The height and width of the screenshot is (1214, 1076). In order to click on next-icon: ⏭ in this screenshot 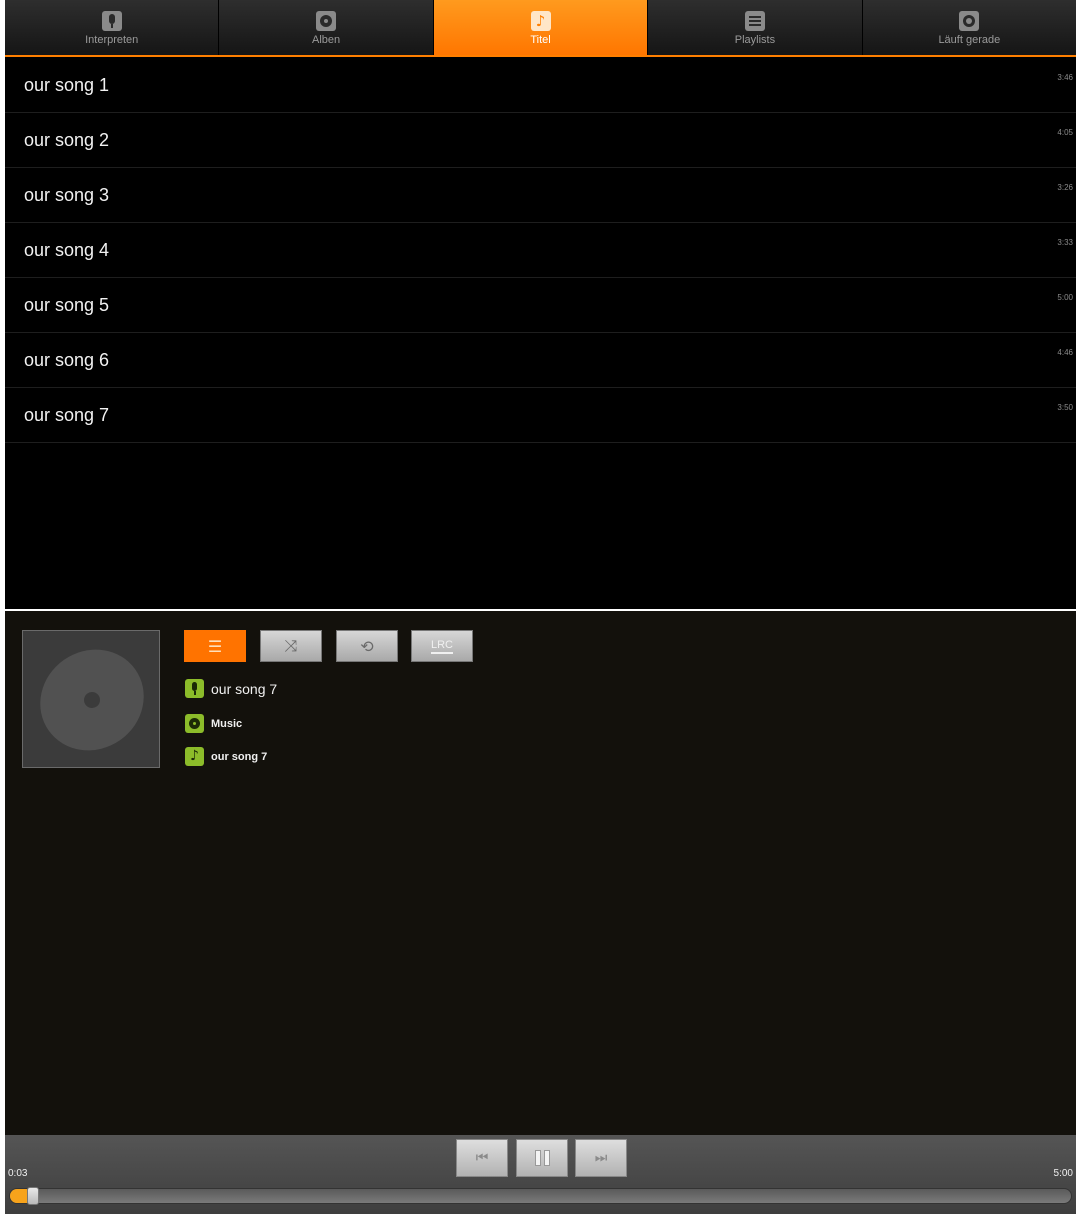, I will do `click(601, 1158)`.